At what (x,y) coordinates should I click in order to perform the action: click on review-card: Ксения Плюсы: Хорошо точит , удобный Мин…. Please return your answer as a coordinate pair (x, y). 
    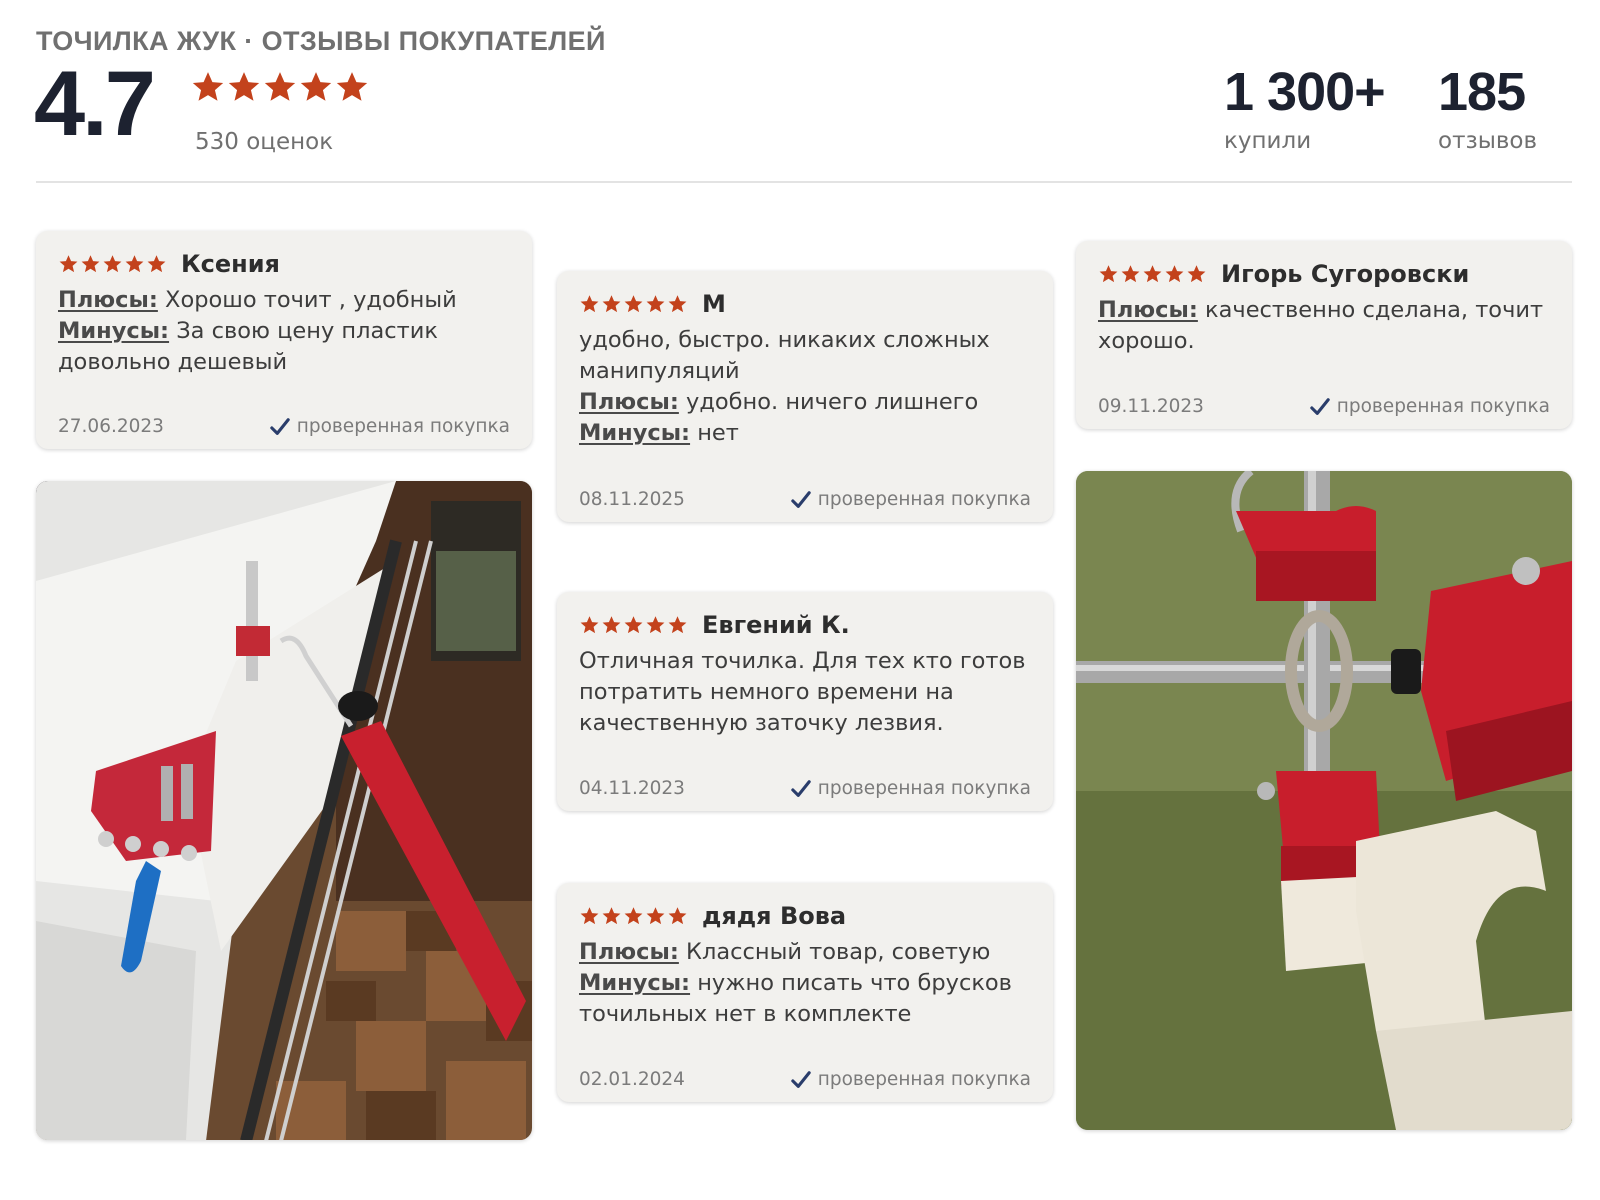
    Looking at the image, I should click on (284, 340).